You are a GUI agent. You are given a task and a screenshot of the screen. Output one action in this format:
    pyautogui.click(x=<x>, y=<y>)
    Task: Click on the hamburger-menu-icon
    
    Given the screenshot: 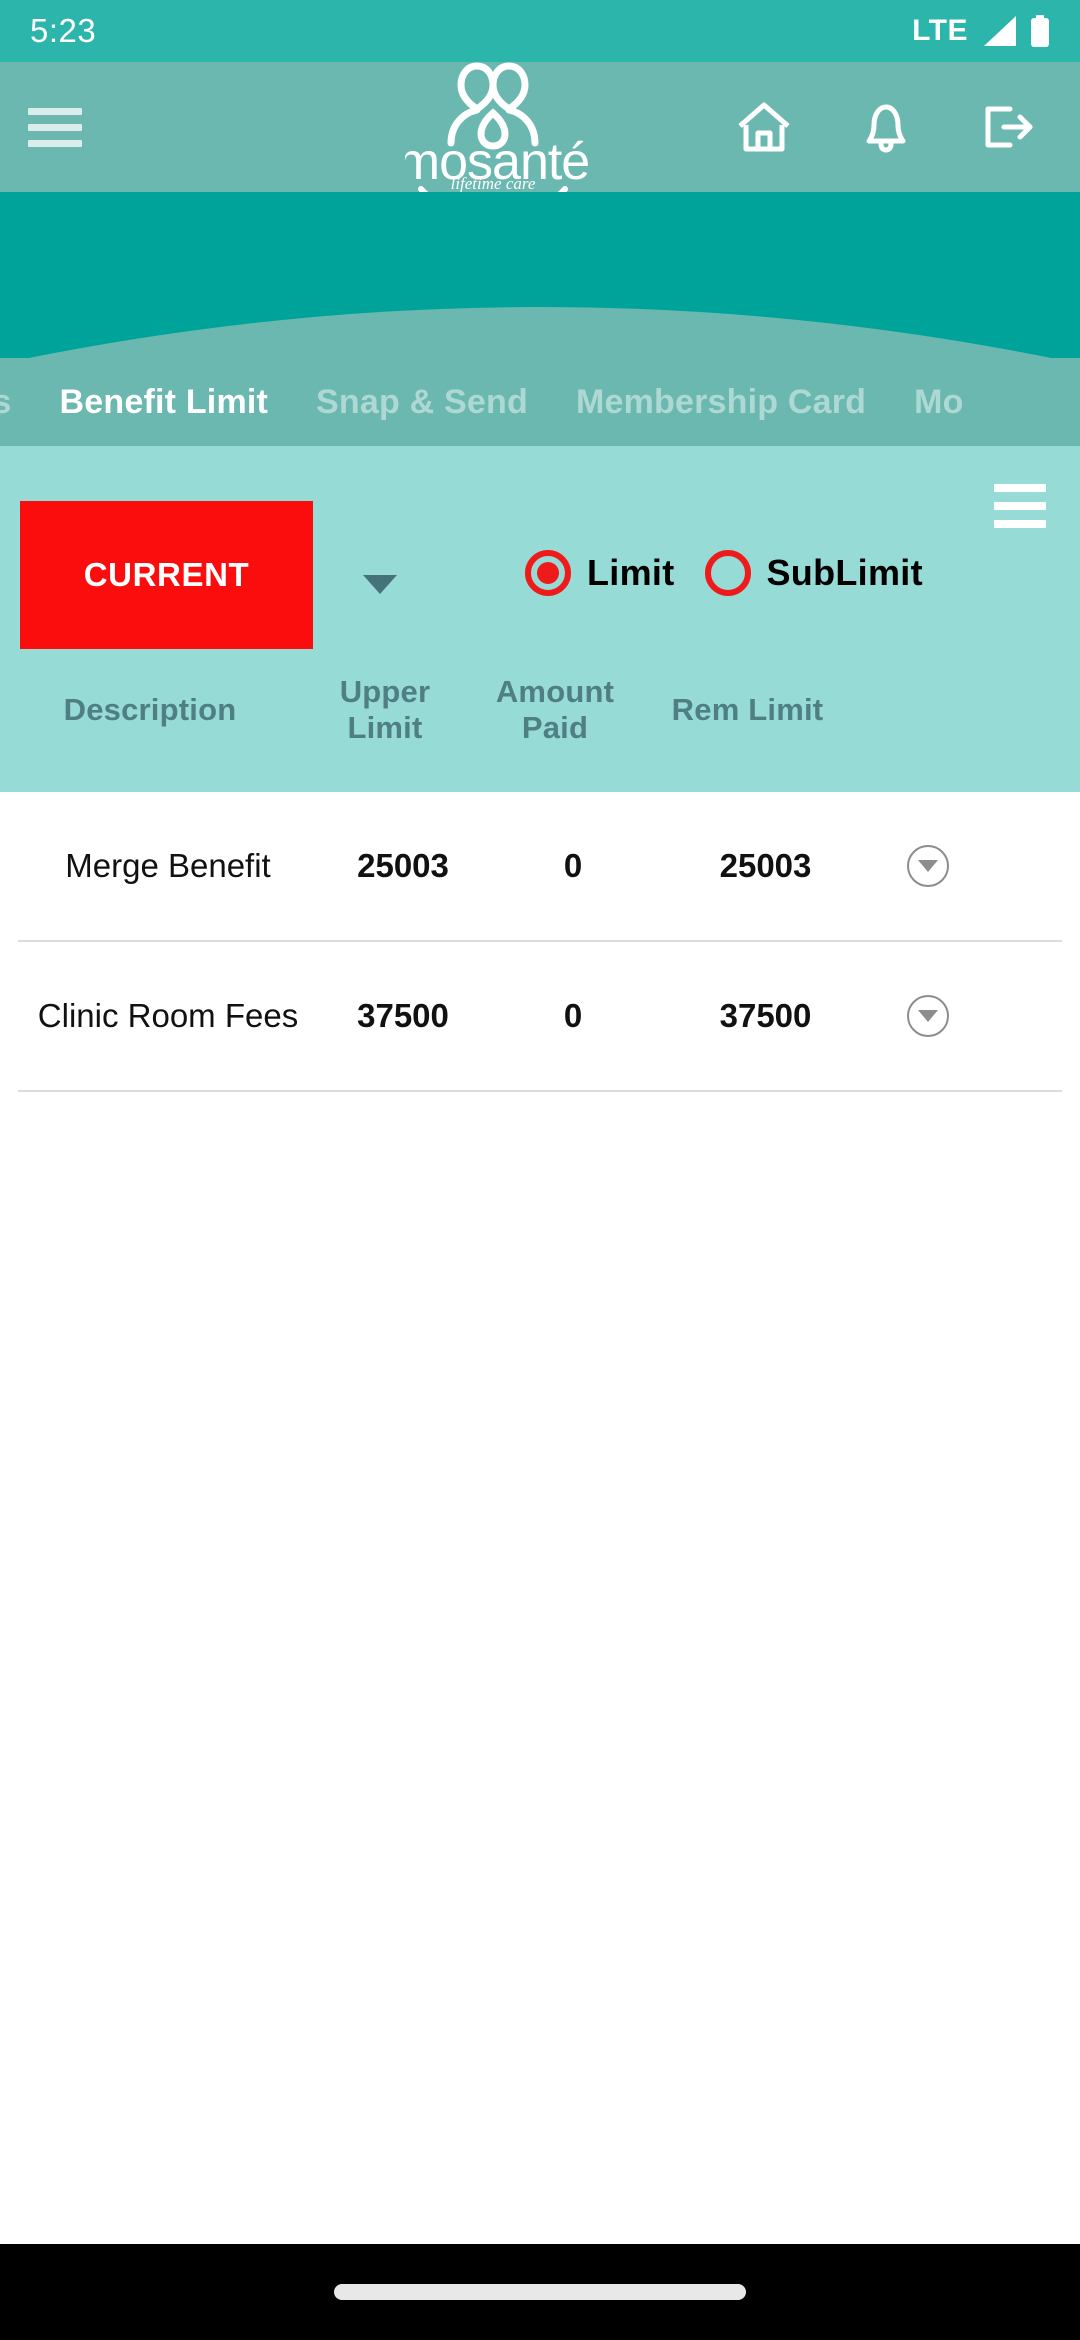 What is the action you would take?
    pyautogui.click(x=55, y=127)
    